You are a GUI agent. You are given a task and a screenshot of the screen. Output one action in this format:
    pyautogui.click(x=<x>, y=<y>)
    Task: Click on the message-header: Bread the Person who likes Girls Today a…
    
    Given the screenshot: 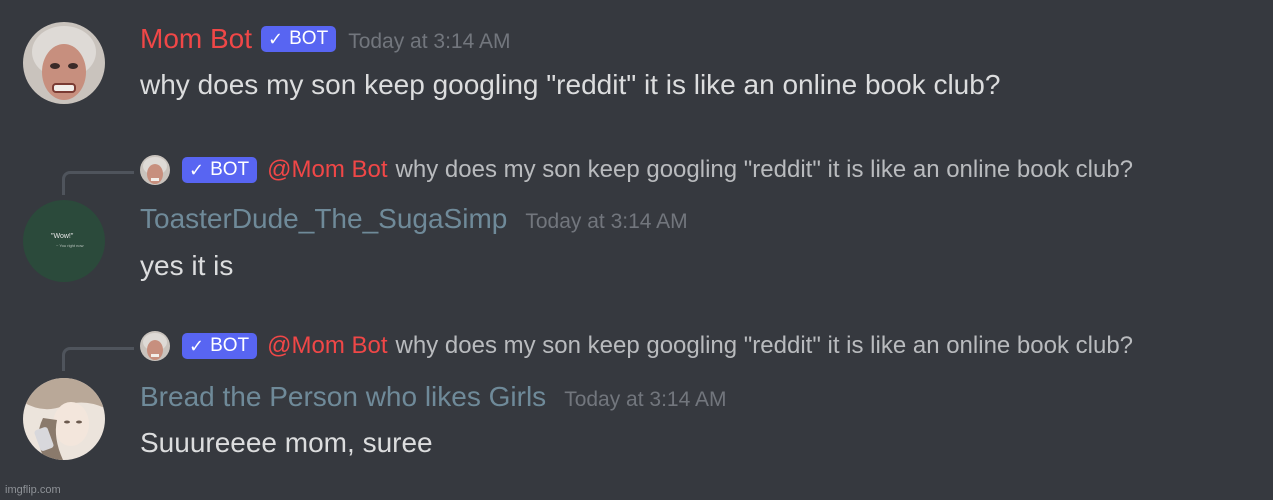 What is the action you would take?
    pyautogui.click(x=433, y=397)
    